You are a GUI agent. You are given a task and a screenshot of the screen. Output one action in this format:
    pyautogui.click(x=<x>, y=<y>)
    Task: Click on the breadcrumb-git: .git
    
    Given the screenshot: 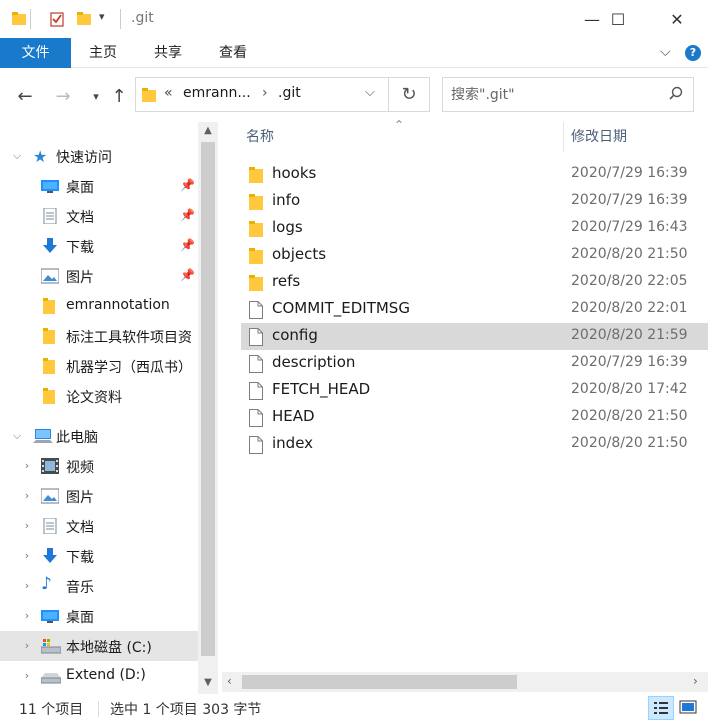 What is the action you would take?
    pyautogui.click(x=289, y=93)
    